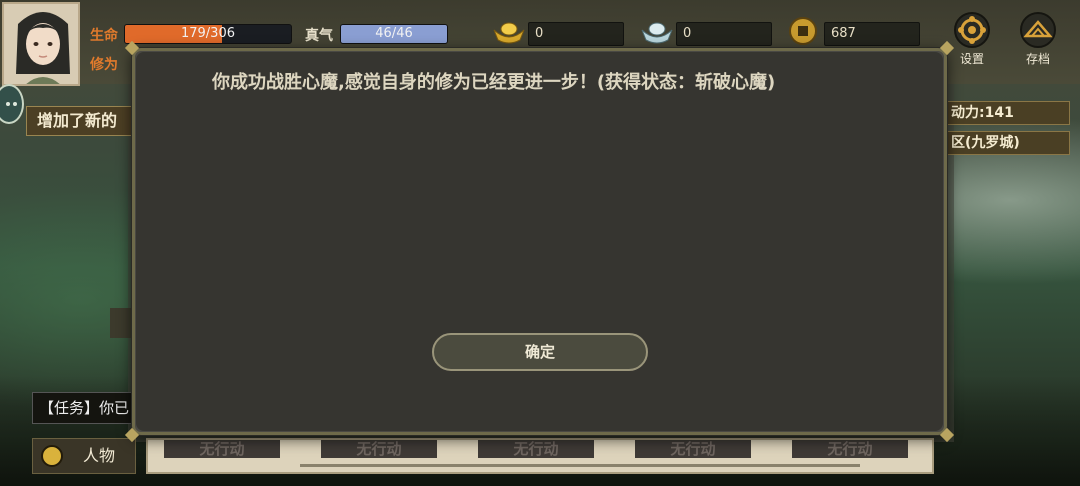 The height and width of the screenshot is (486, 1080). What do you see at coordinates (1007, 113) in the screenshot?
I see `action-points: 动力:141` at bounding box center [1007, 113].